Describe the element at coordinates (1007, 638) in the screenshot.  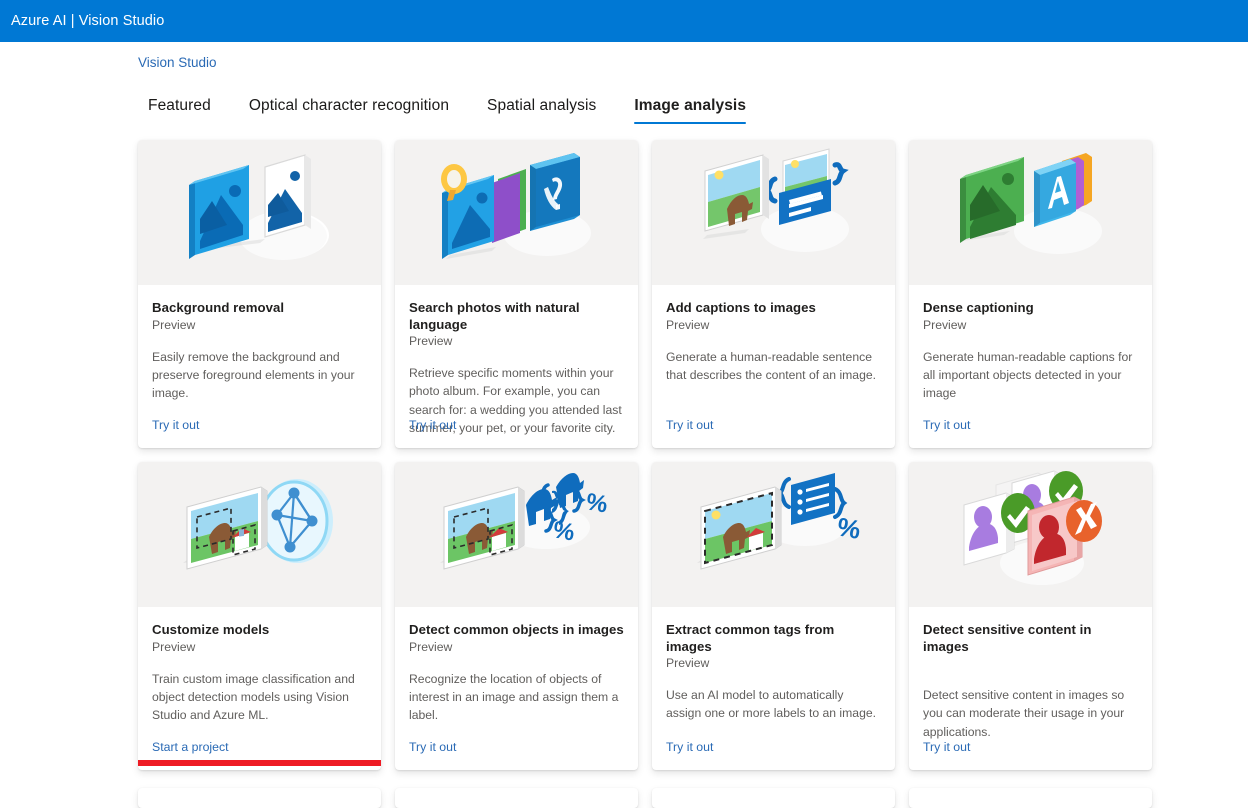
I see `card-title: Detect sensitive content in images` at that location.